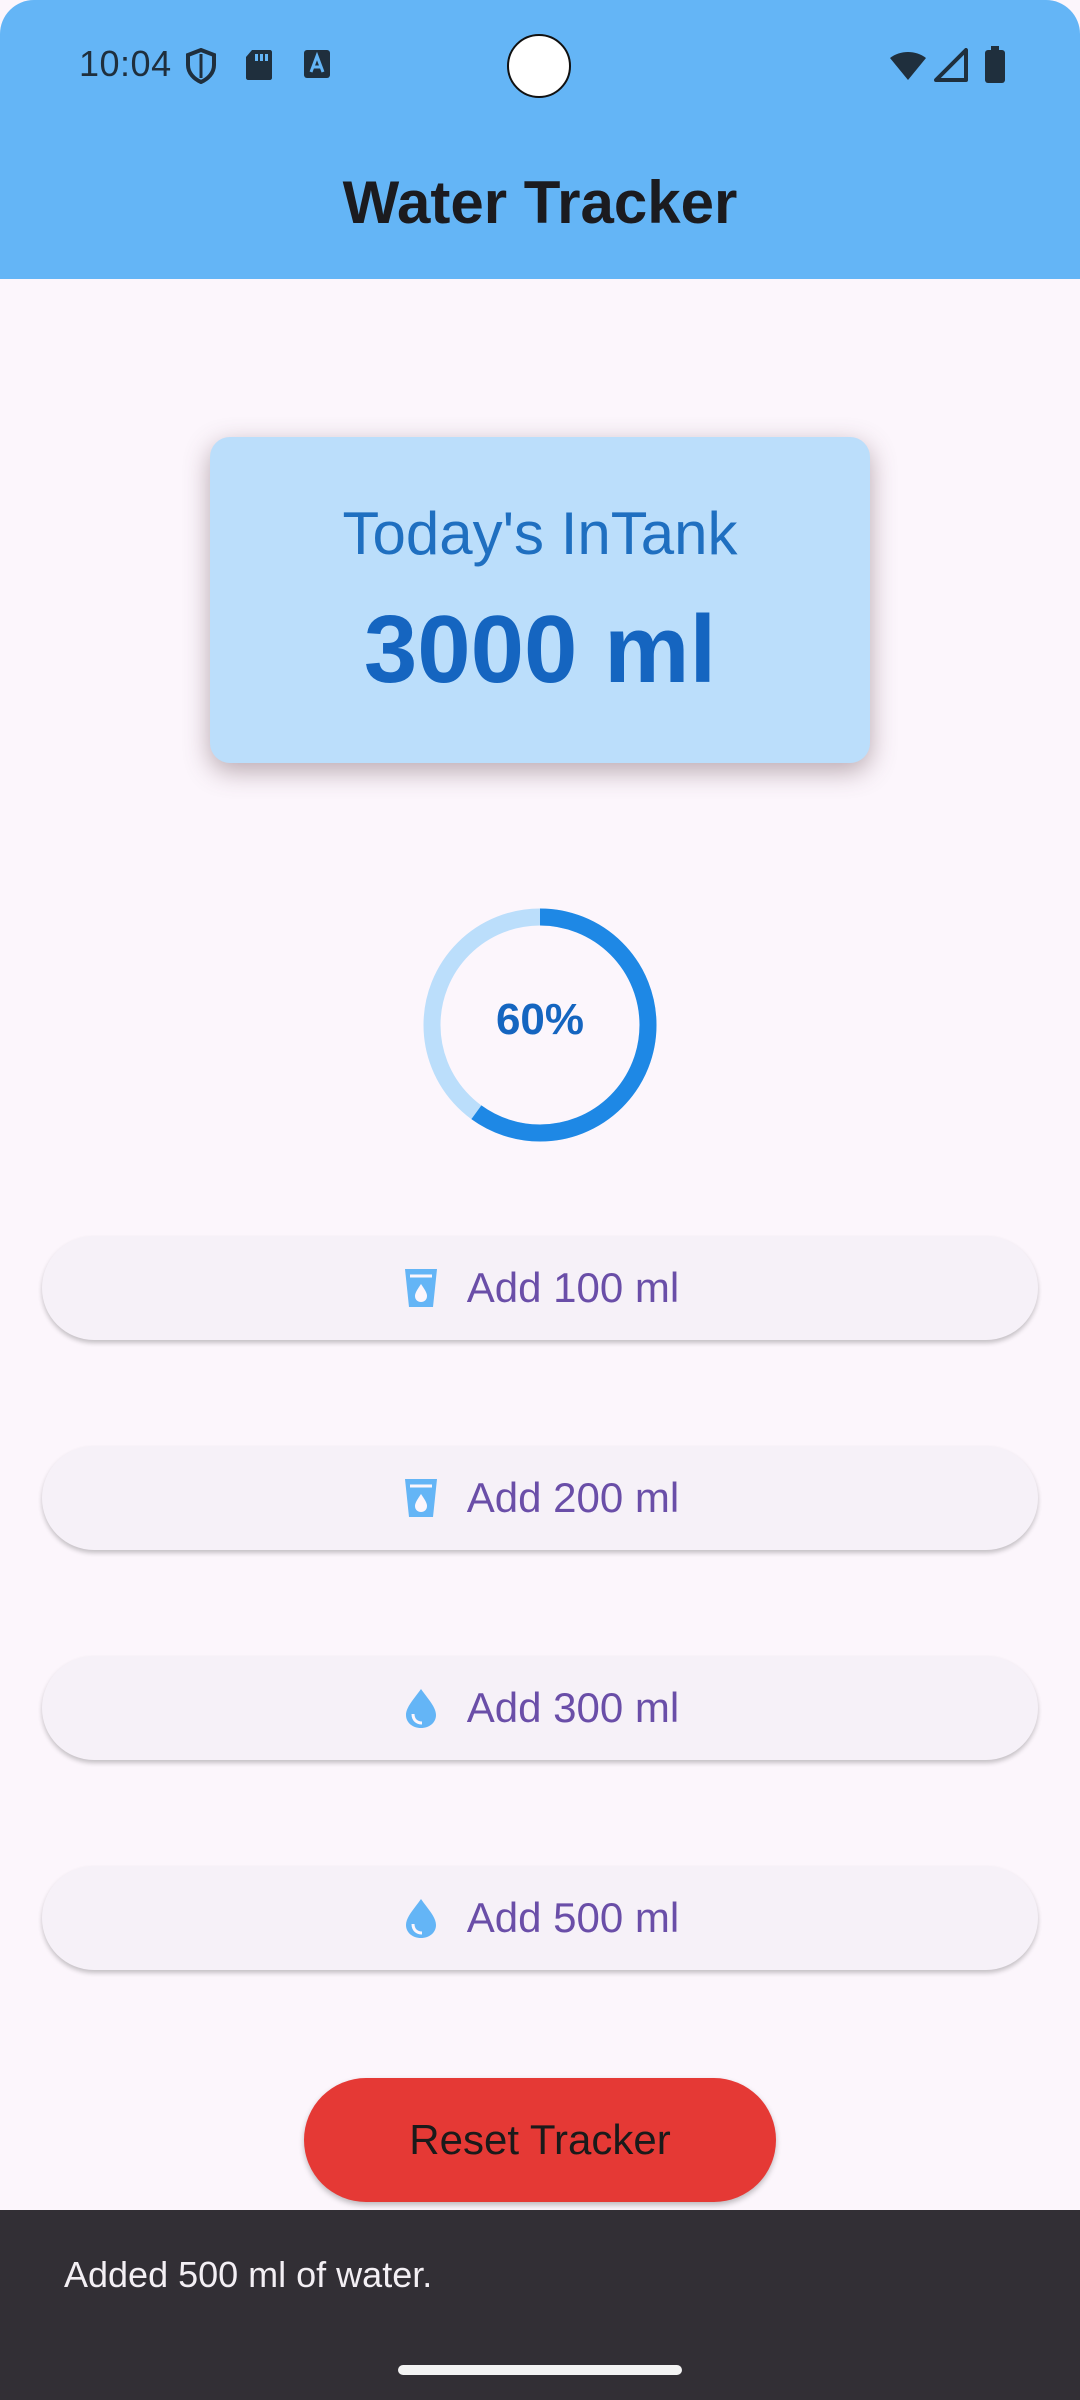 The image size is (1080, 2400). What do you see at coordinates (995, 67) in the screenshot?
I see `battery-icon` at bounding box center [995, 67].